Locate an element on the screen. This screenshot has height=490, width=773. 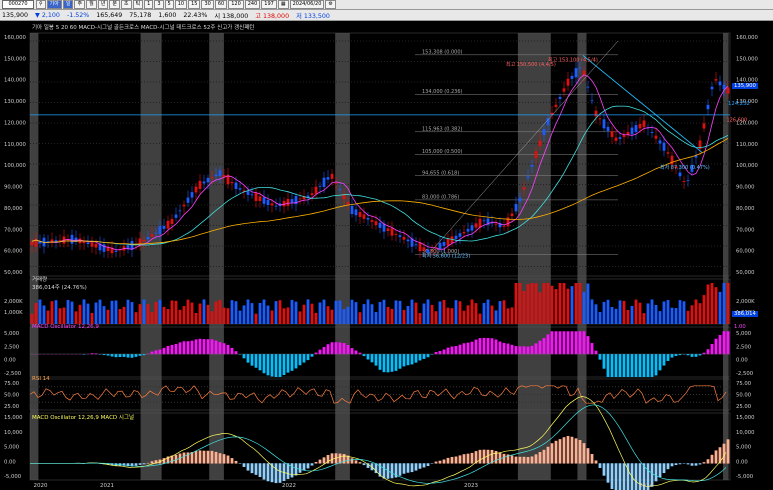
settings-icon: ⚙ is located at coordinates (330, 4).